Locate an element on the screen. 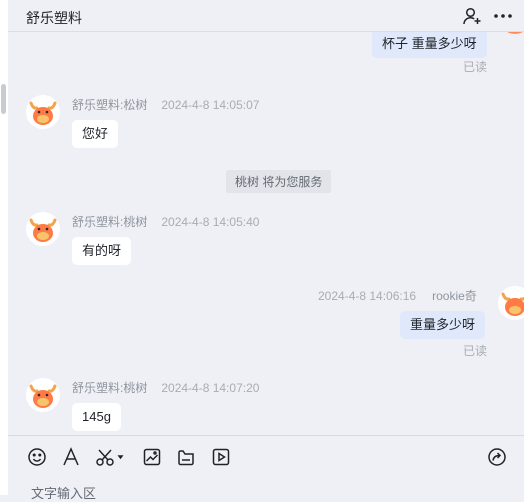 This screenshot has width=524, height=502. message-bubble-incoming: 您好 is located at coordinates (95, 134).